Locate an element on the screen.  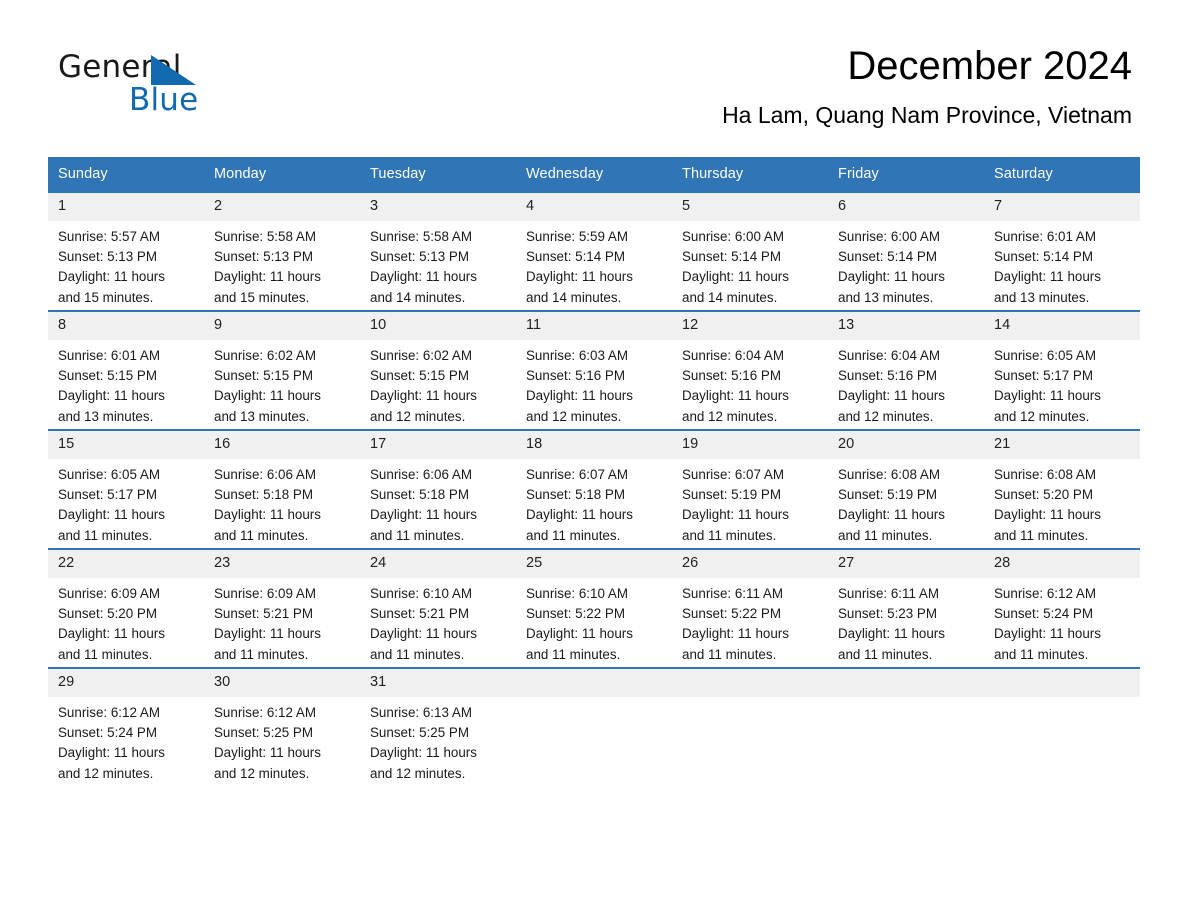
sunrise-text: Sunrise: 6:06 AM is located at coordinates (265, 474).